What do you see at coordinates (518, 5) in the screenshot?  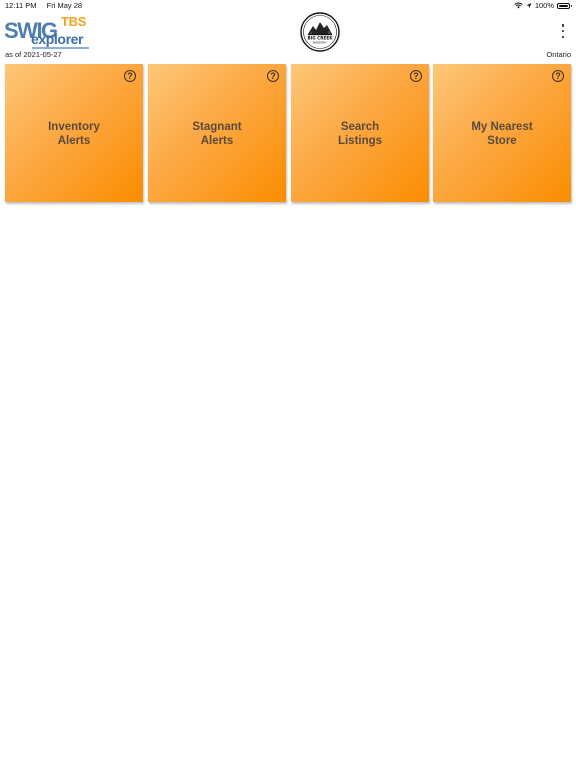 I see `wifi-icon` at bounding box center [518, 5].